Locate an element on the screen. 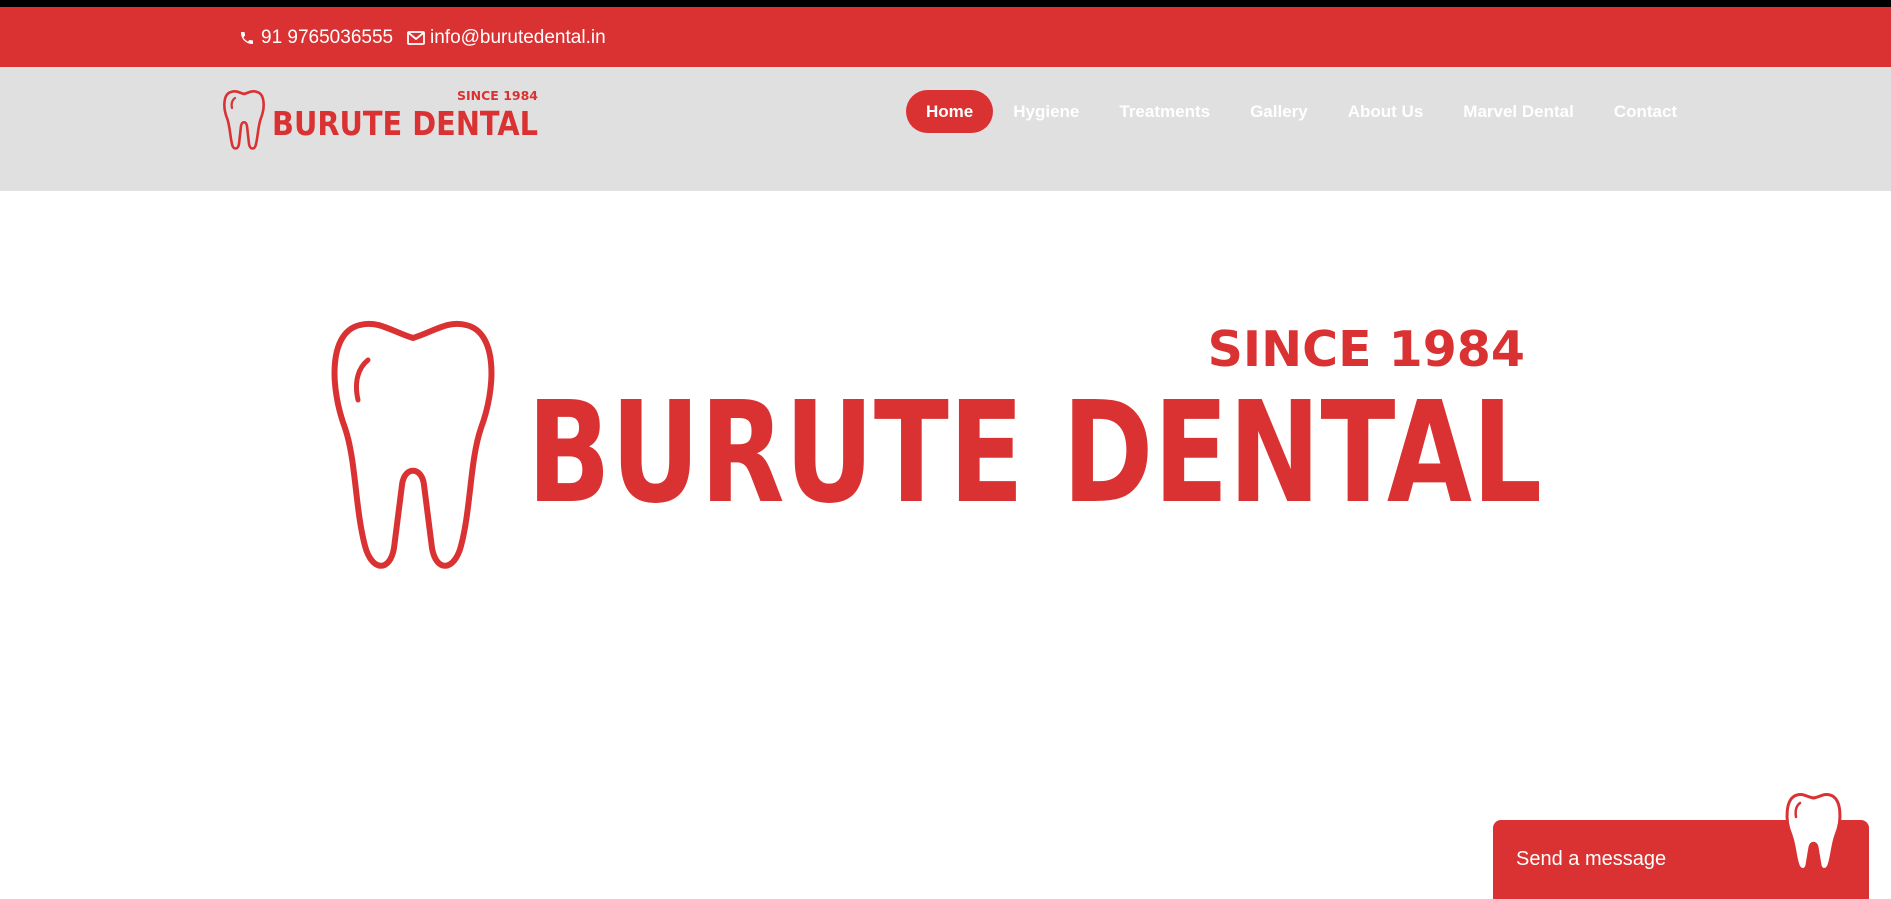 The image size is (1891, 899). hero-tooth-icon is located at coordinates (413, 444).